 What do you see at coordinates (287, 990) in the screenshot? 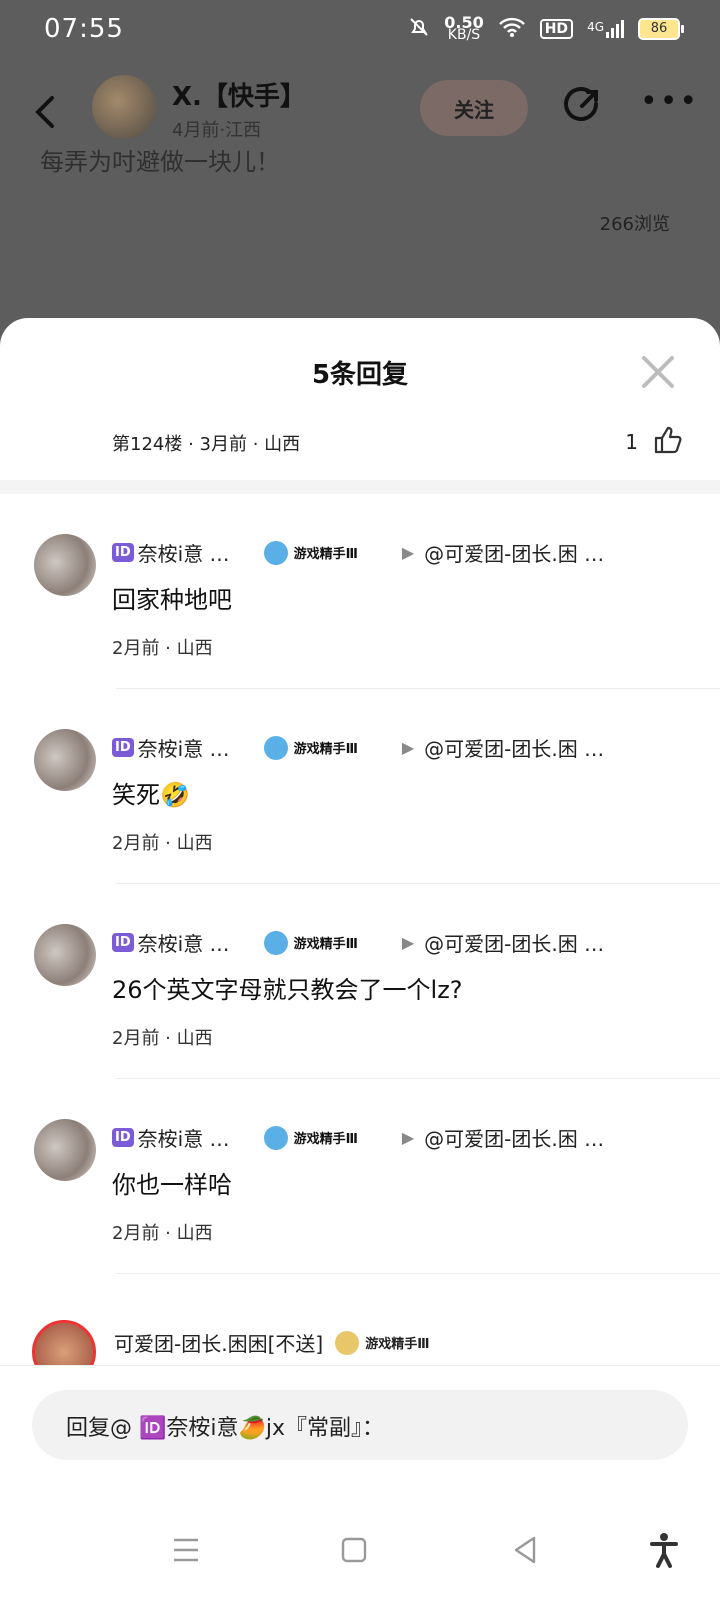
I see `reply-content: 26个英文字母就只教会了一个lz?` at bounding box center [287, 990].